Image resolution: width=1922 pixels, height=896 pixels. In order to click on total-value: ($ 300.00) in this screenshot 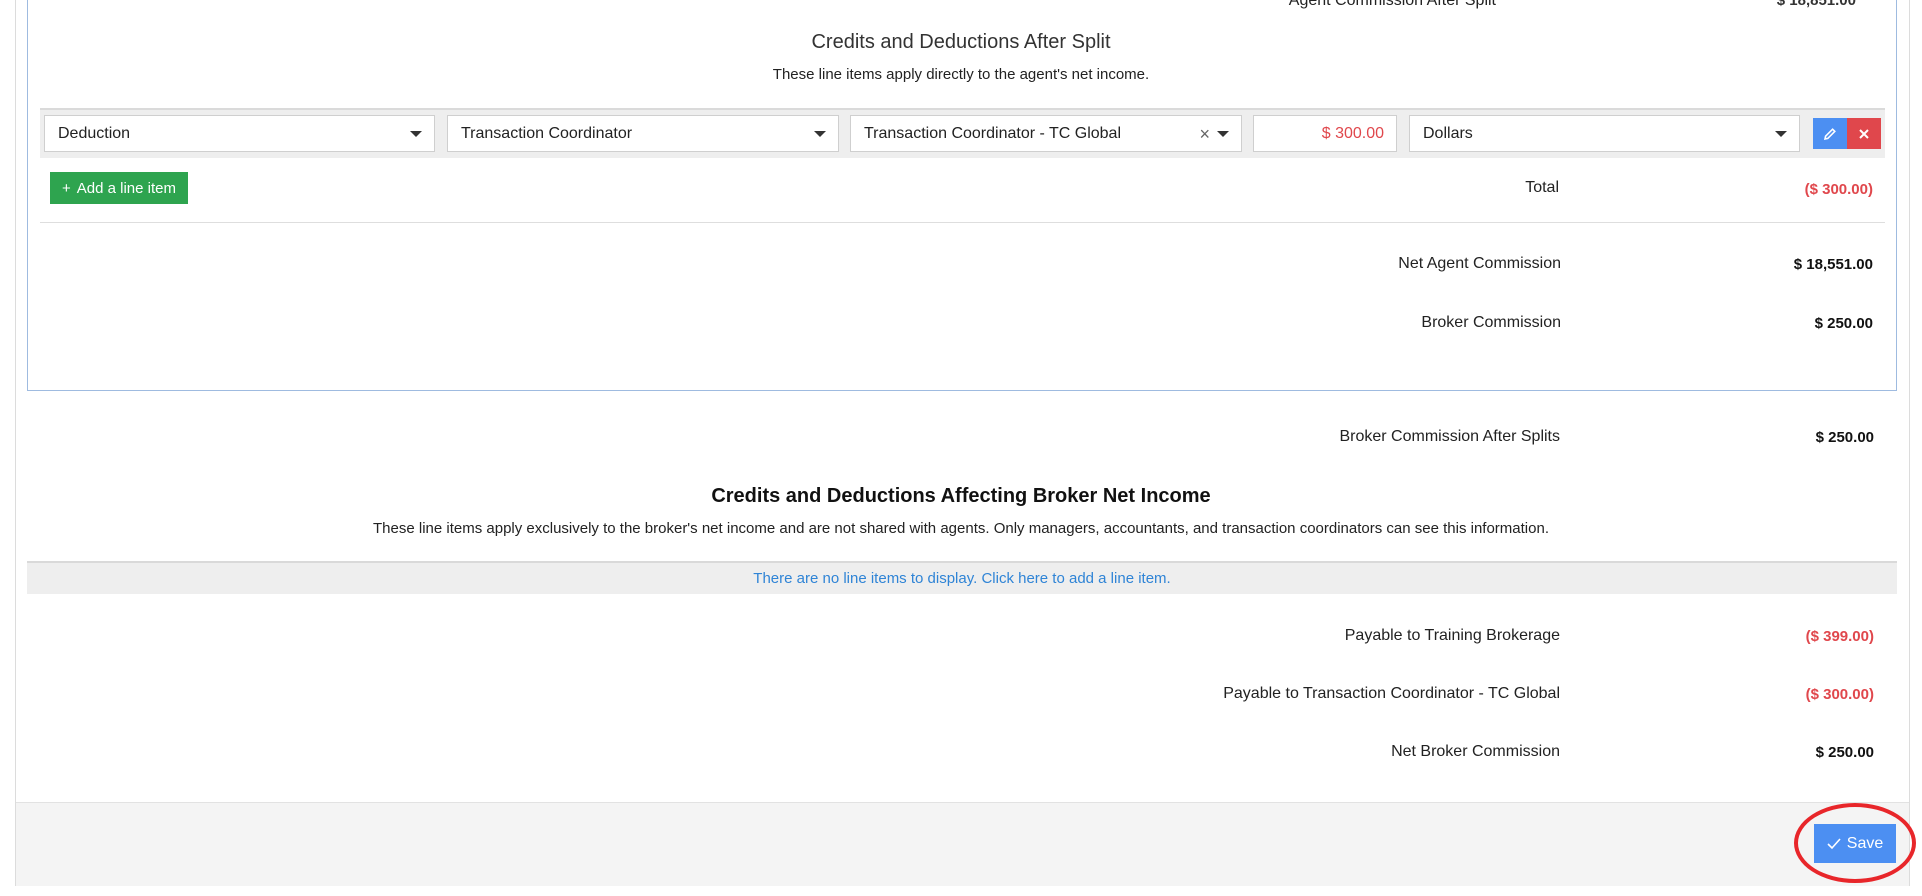, I will do `click(1838, 189)`.